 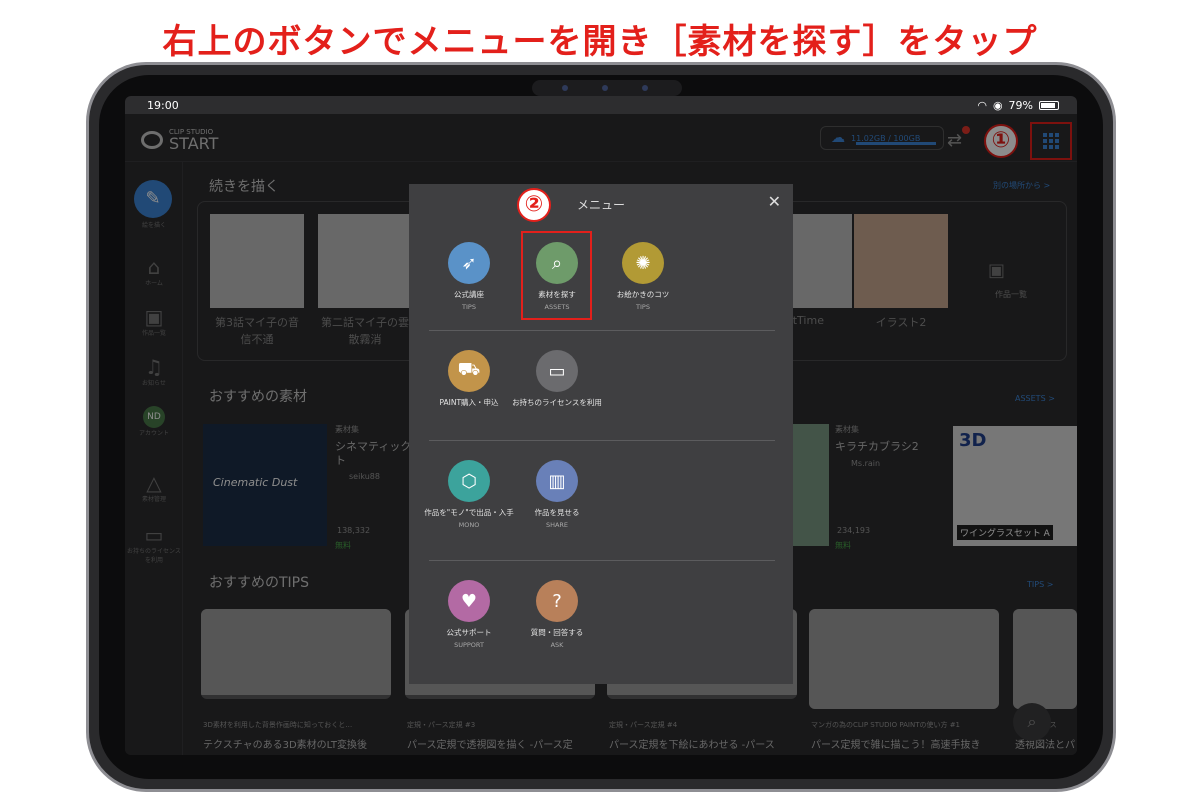 I want to click on question-icon: ?, so click(x=557, y=601).